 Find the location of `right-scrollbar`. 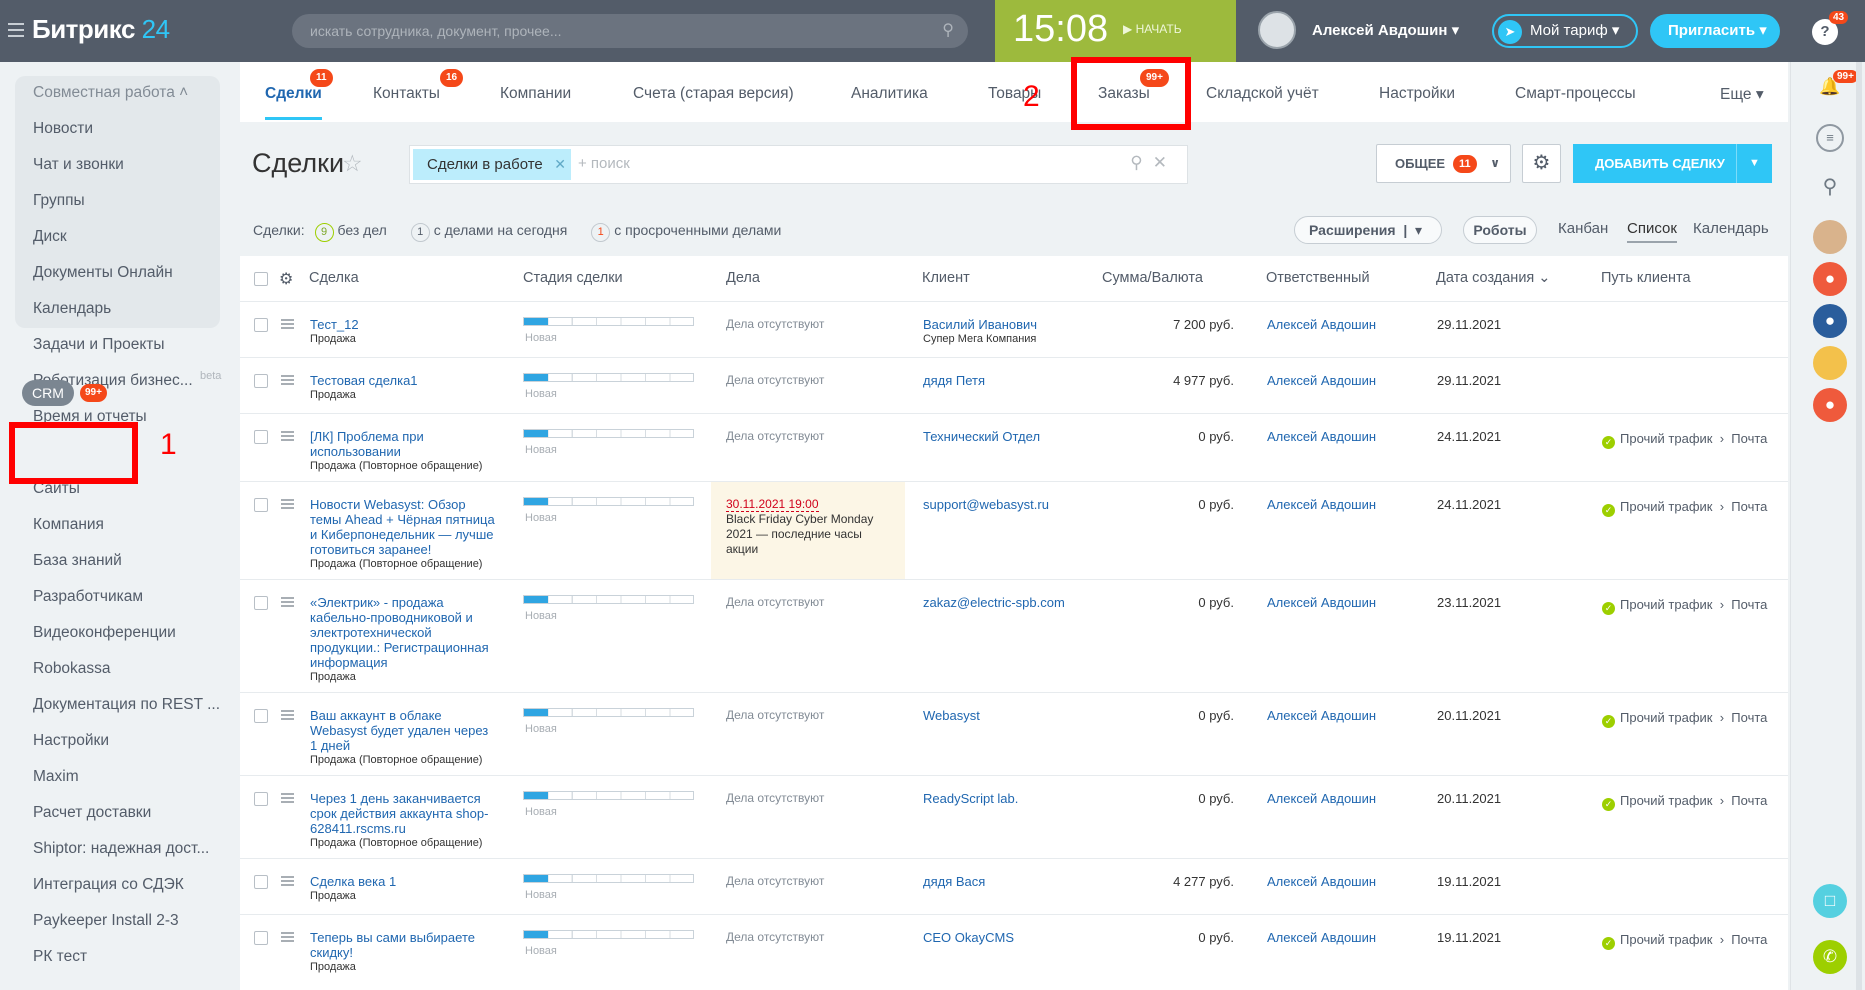

right-scrollbar is located at coordinates (1859, 526).